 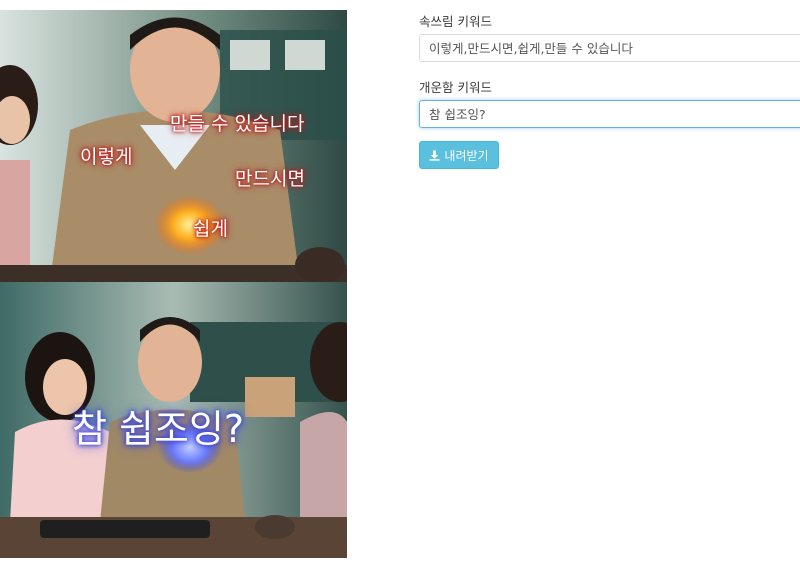 I want to click on caption-can-make: 만들 수 있습니다, so click(x=237, y=124).